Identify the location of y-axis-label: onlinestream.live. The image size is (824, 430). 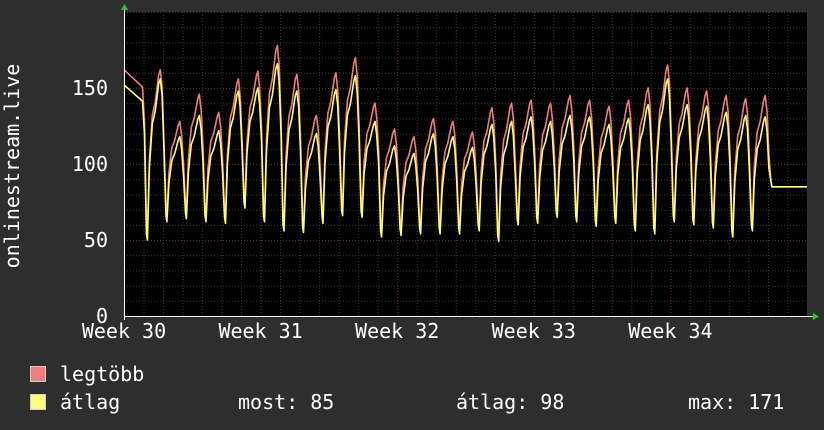
(12, 166).